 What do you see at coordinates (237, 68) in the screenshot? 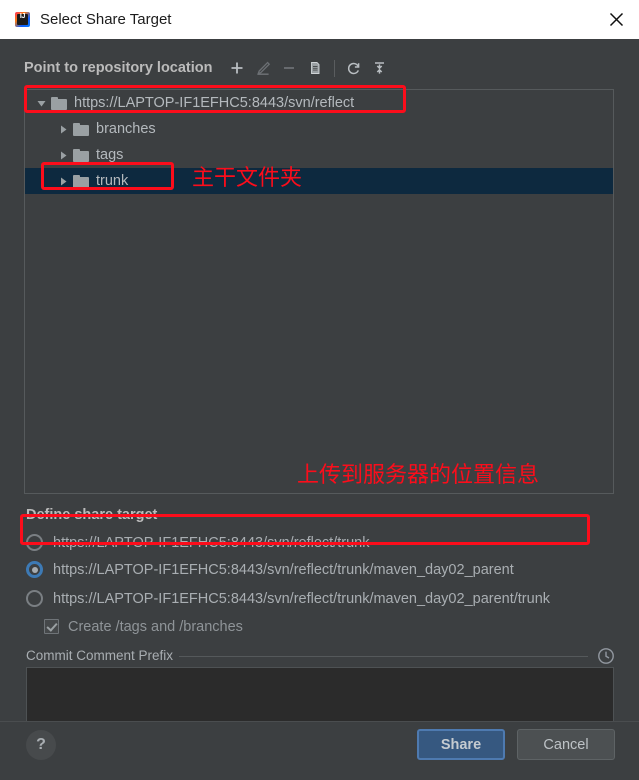
I see `add-repository-button` at bounding box center [237, 68].